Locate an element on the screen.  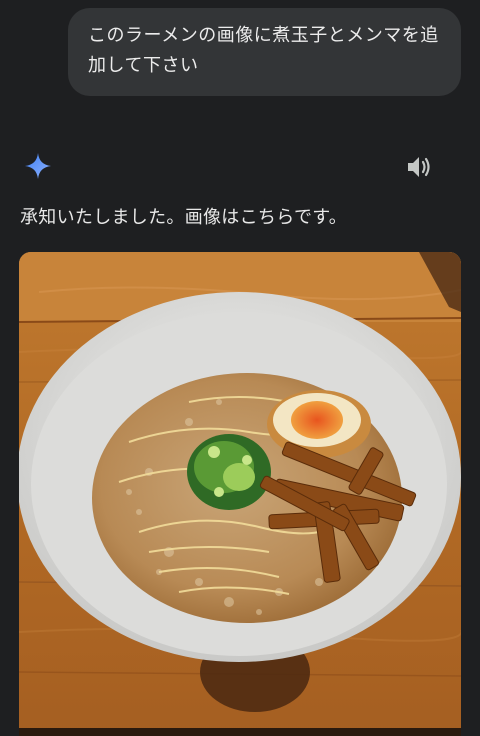
user-message-bubble: このラーメンの画像に煮玉子とメンマを追加して下さい is located at coordinates (264, 52).